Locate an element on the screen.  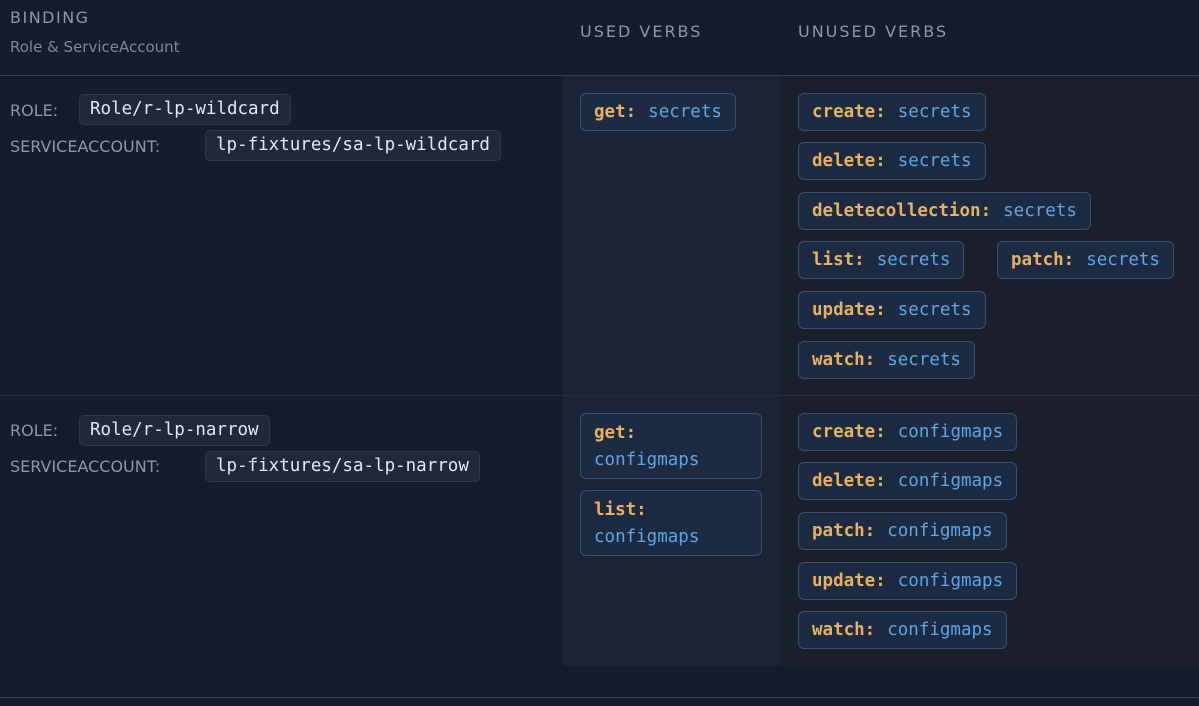
unused-verb-chip: create: configmaps is located at coordinates (908, 432).